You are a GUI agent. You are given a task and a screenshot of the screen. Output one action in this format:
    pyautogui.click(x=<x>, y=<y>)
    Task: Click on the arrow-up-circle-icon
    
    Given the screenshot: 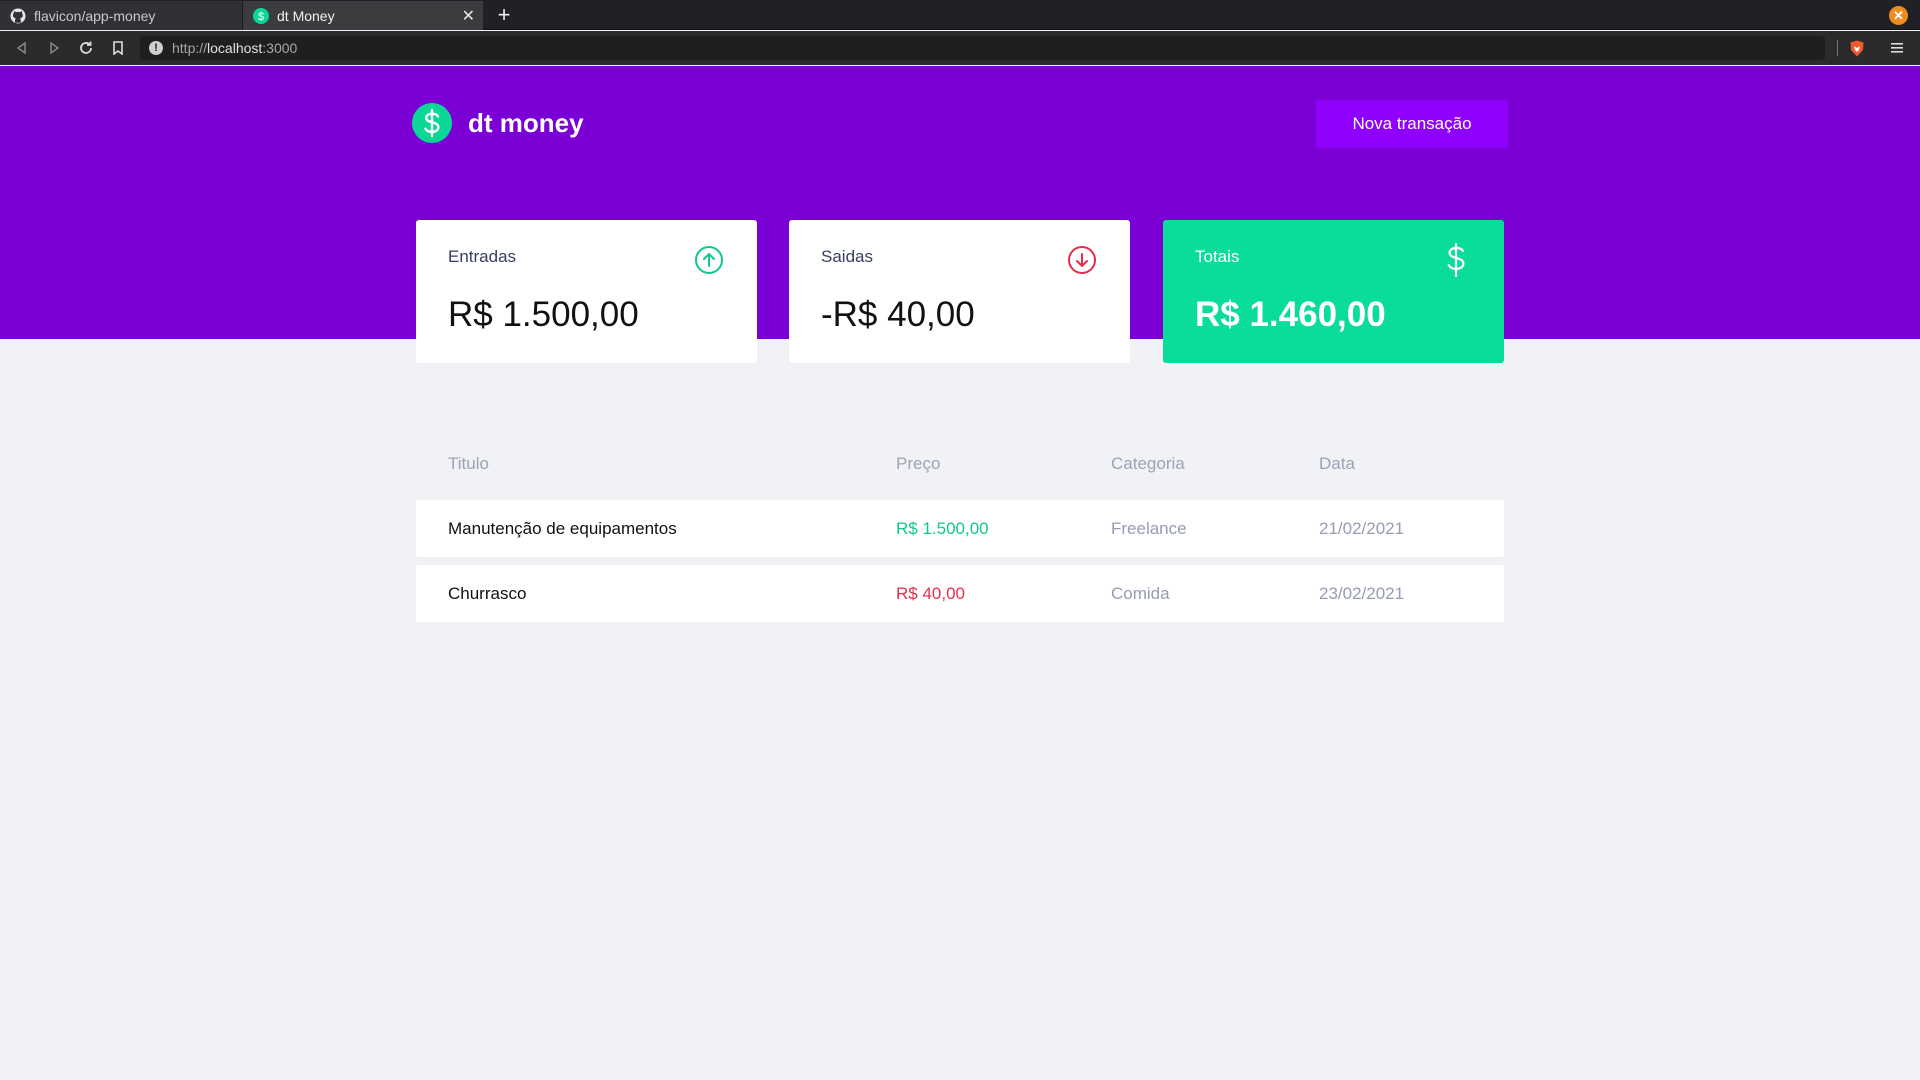 What is the action you would take?
    pyautogui.click(x=709, y=260)
    